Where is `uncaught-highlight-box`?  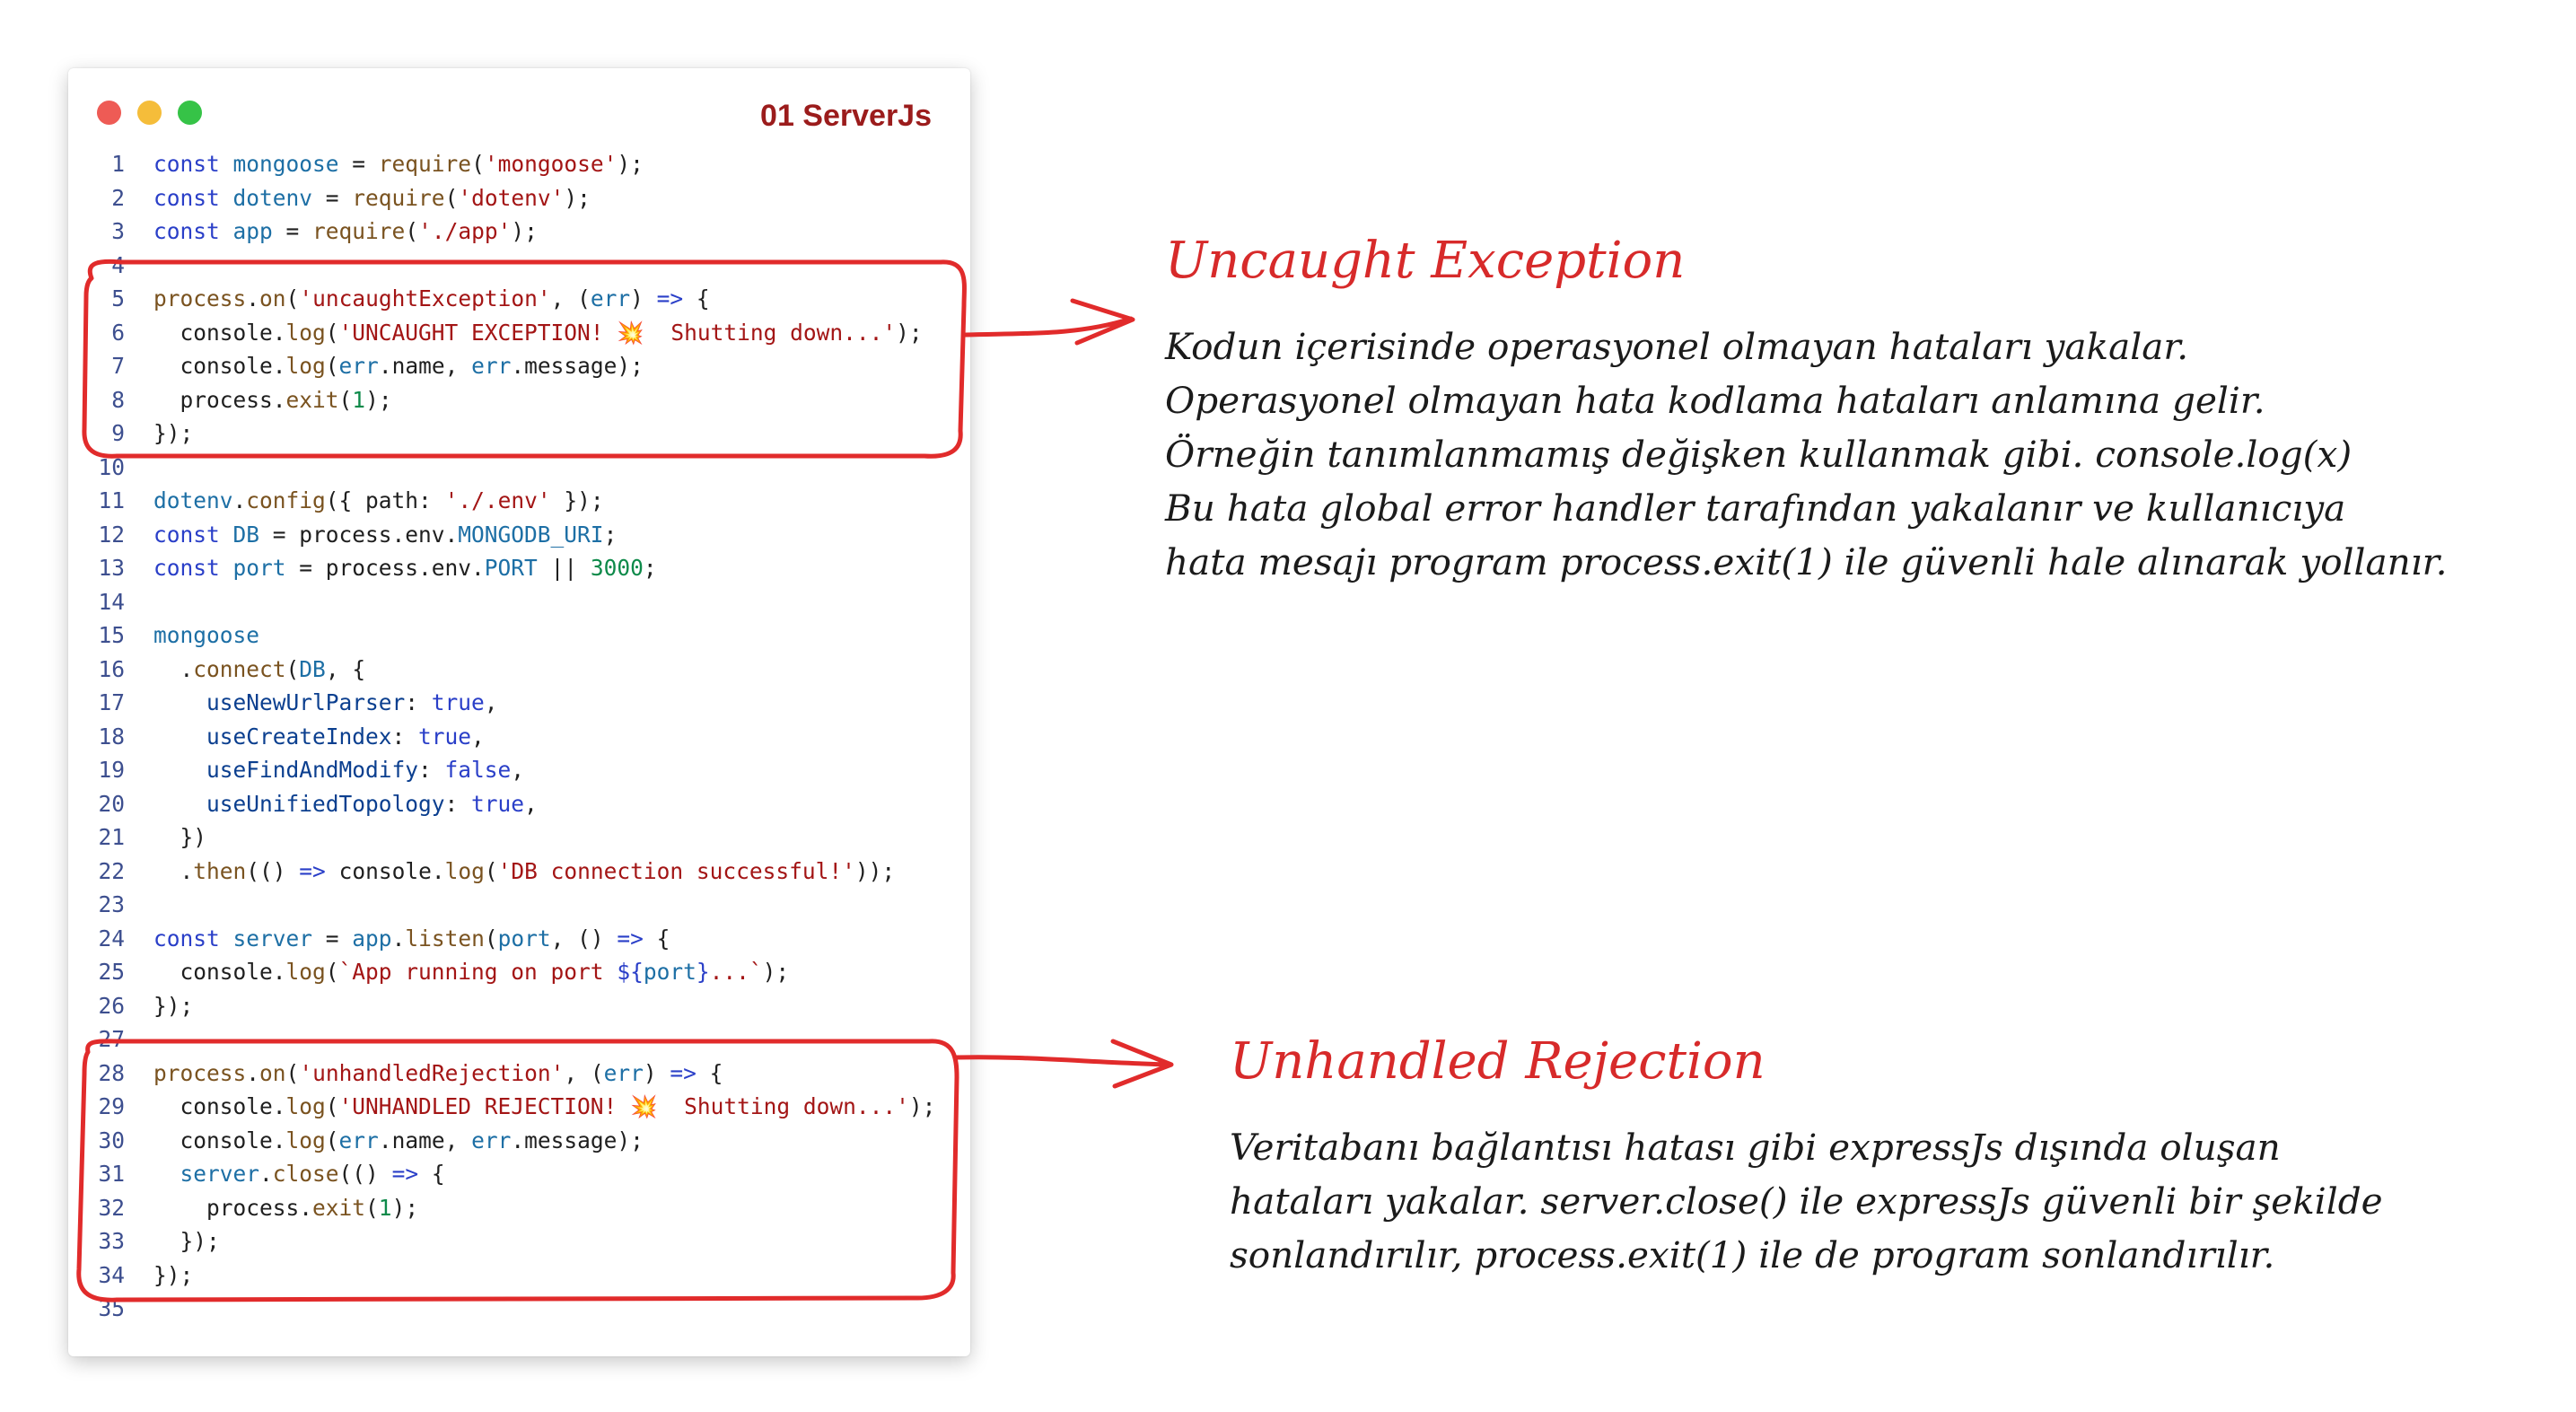
uncaught-highlight-box is located at coordinates (524, 359).